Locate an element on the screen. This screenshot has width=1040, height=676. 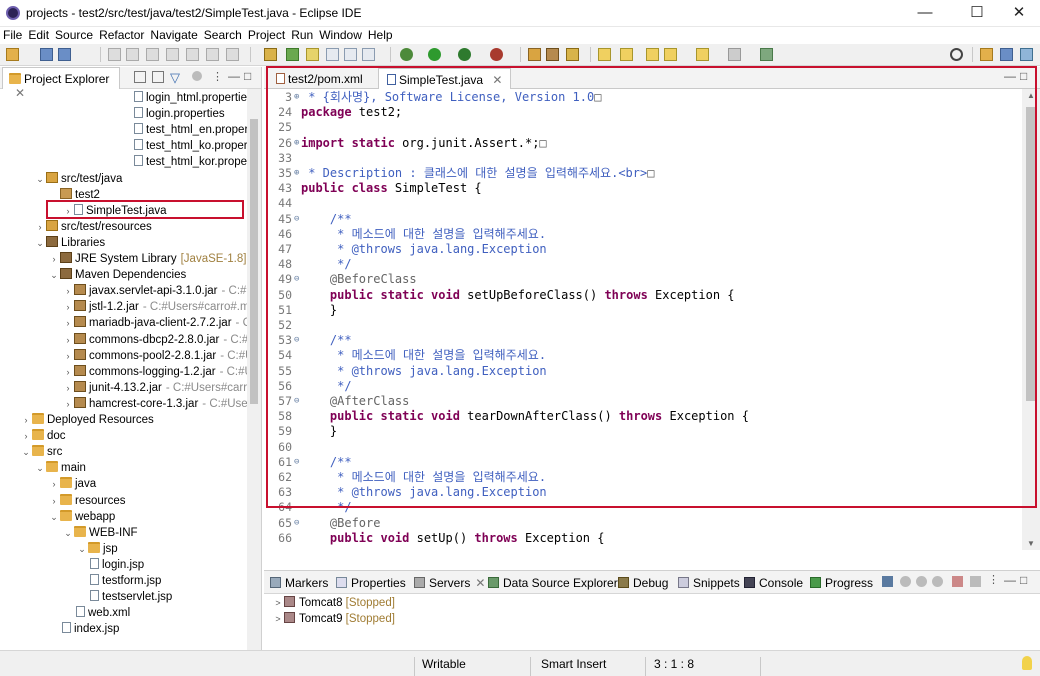
menu-navigate: Navigate is located at coordinates (173, 35).